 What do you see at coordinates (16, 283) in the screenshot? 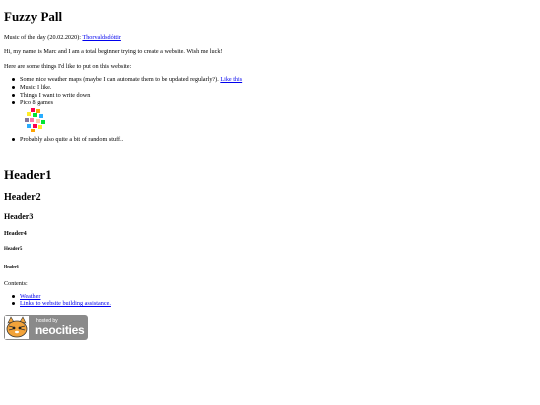
I see `contents-label: Contents:` at bounding box center [16, 283].